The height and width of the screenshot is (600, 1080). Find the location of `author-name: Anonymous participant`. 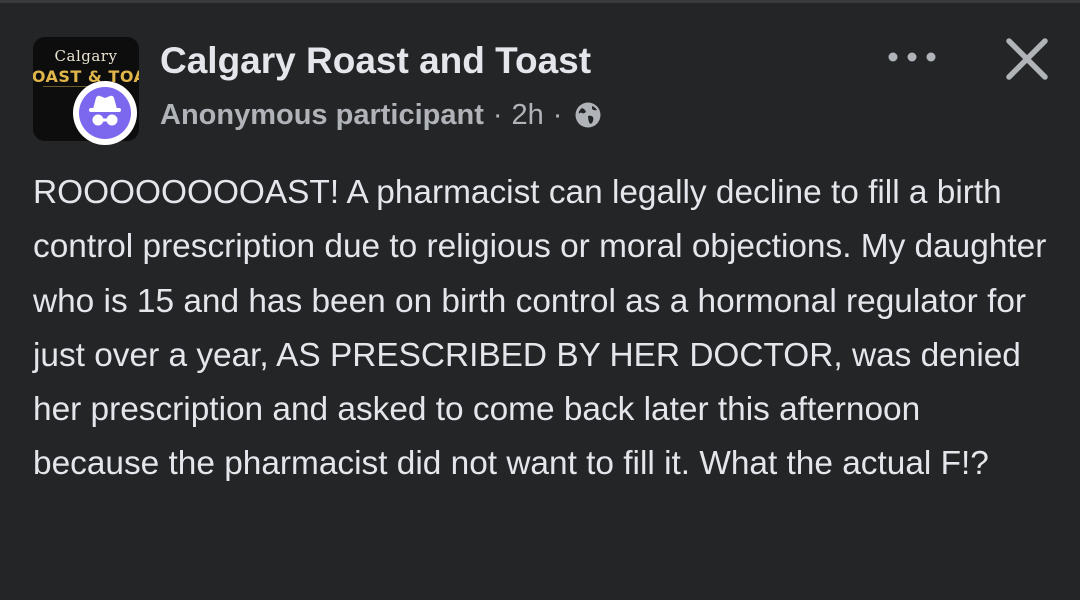

author-name: Anonymous participant is located at coordinates (322, 115).